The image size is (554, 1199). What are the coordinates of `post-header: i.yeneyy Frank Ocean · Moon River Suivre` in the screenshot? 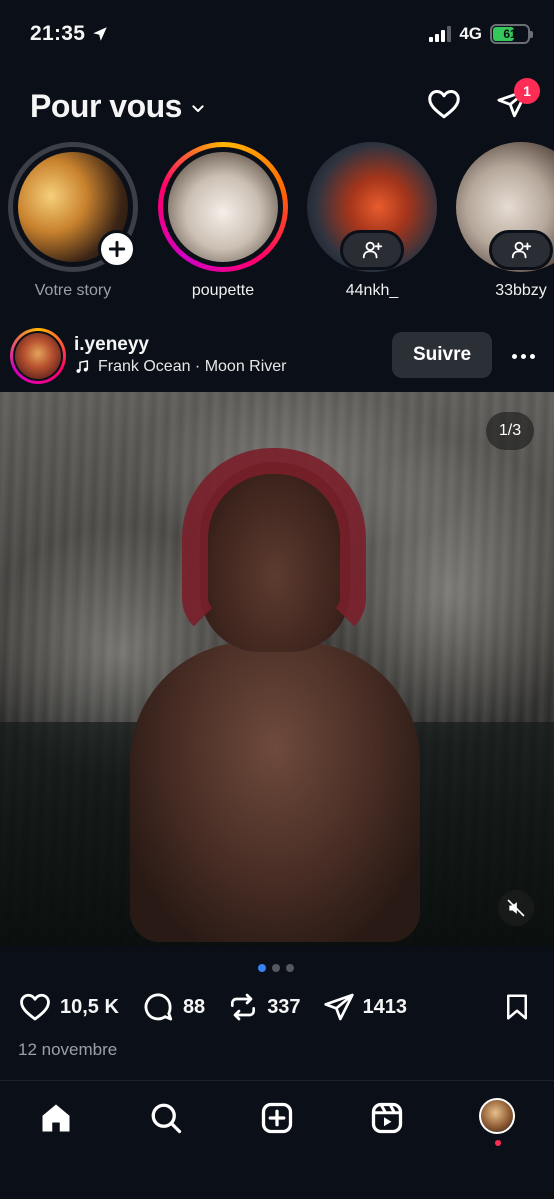 It's located at (277, 357).